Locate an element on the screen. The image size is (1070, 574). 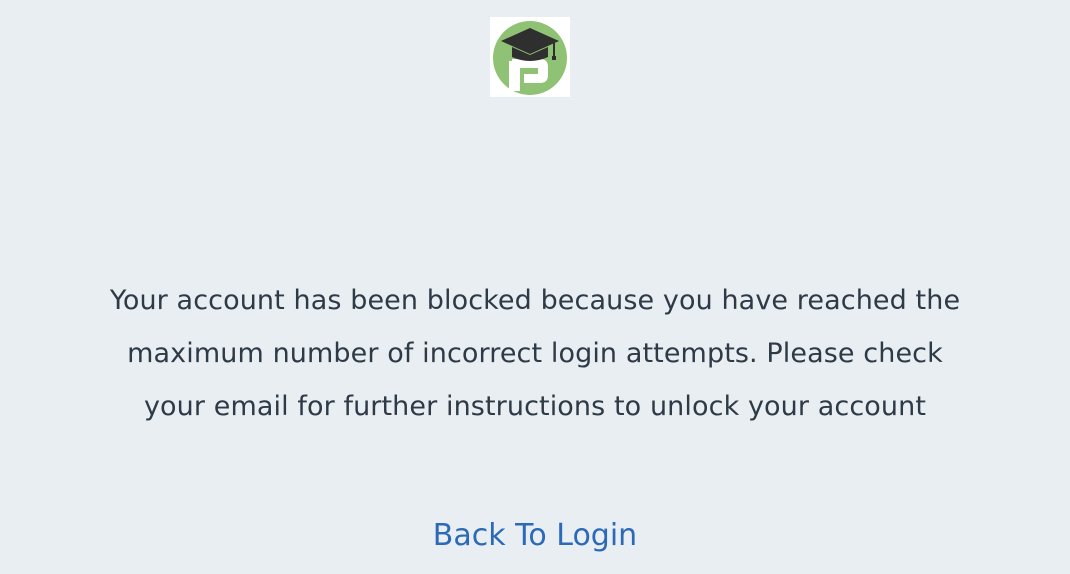
back-to-login-link: Back To Login is located at coordinates (535, 536).